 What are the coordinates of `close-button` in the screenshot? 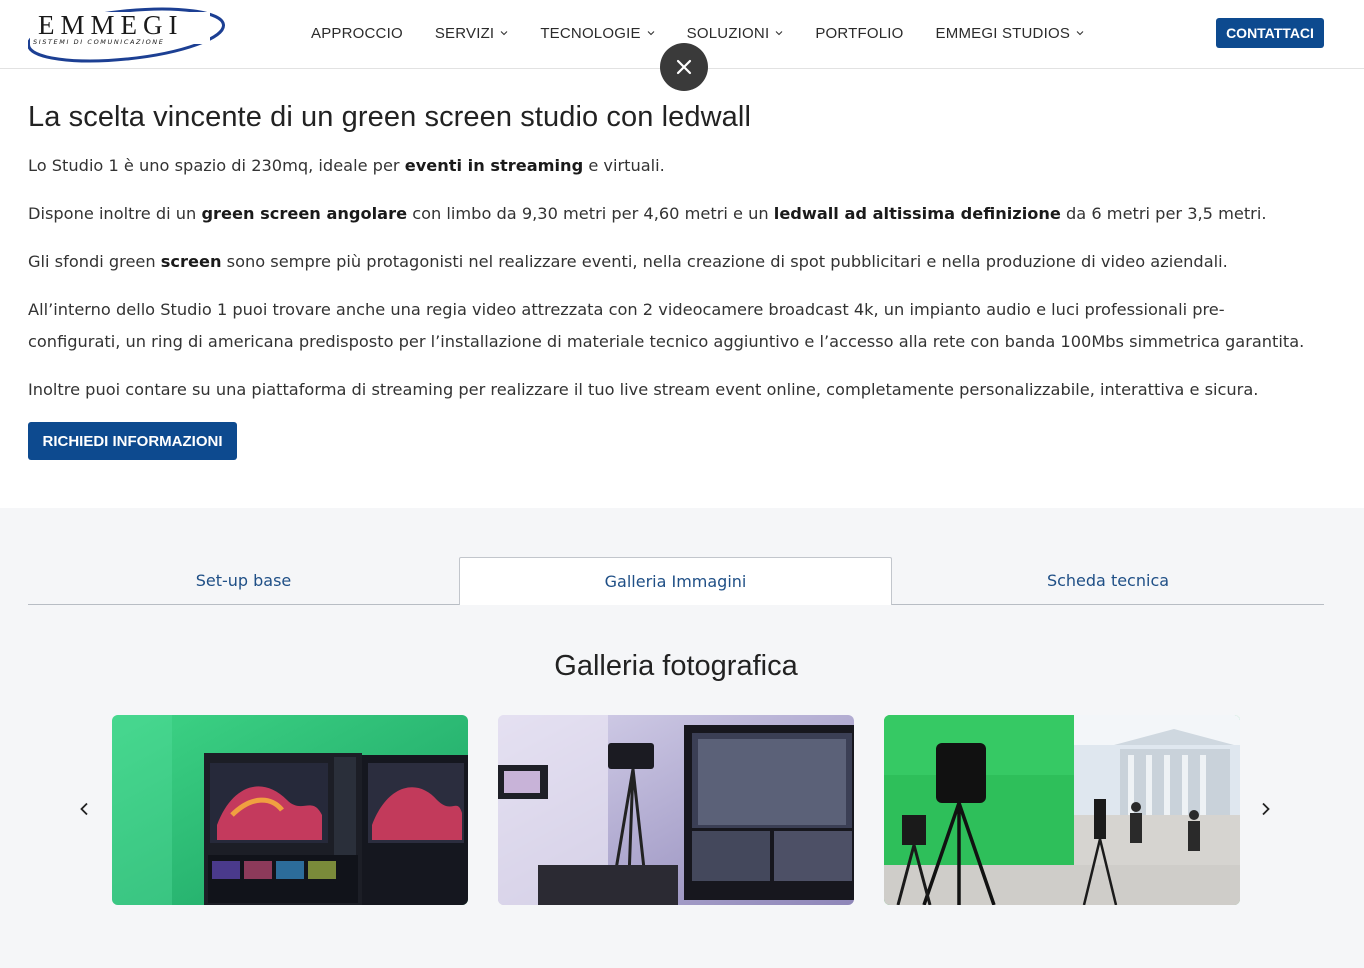 It's located at (684, 67).